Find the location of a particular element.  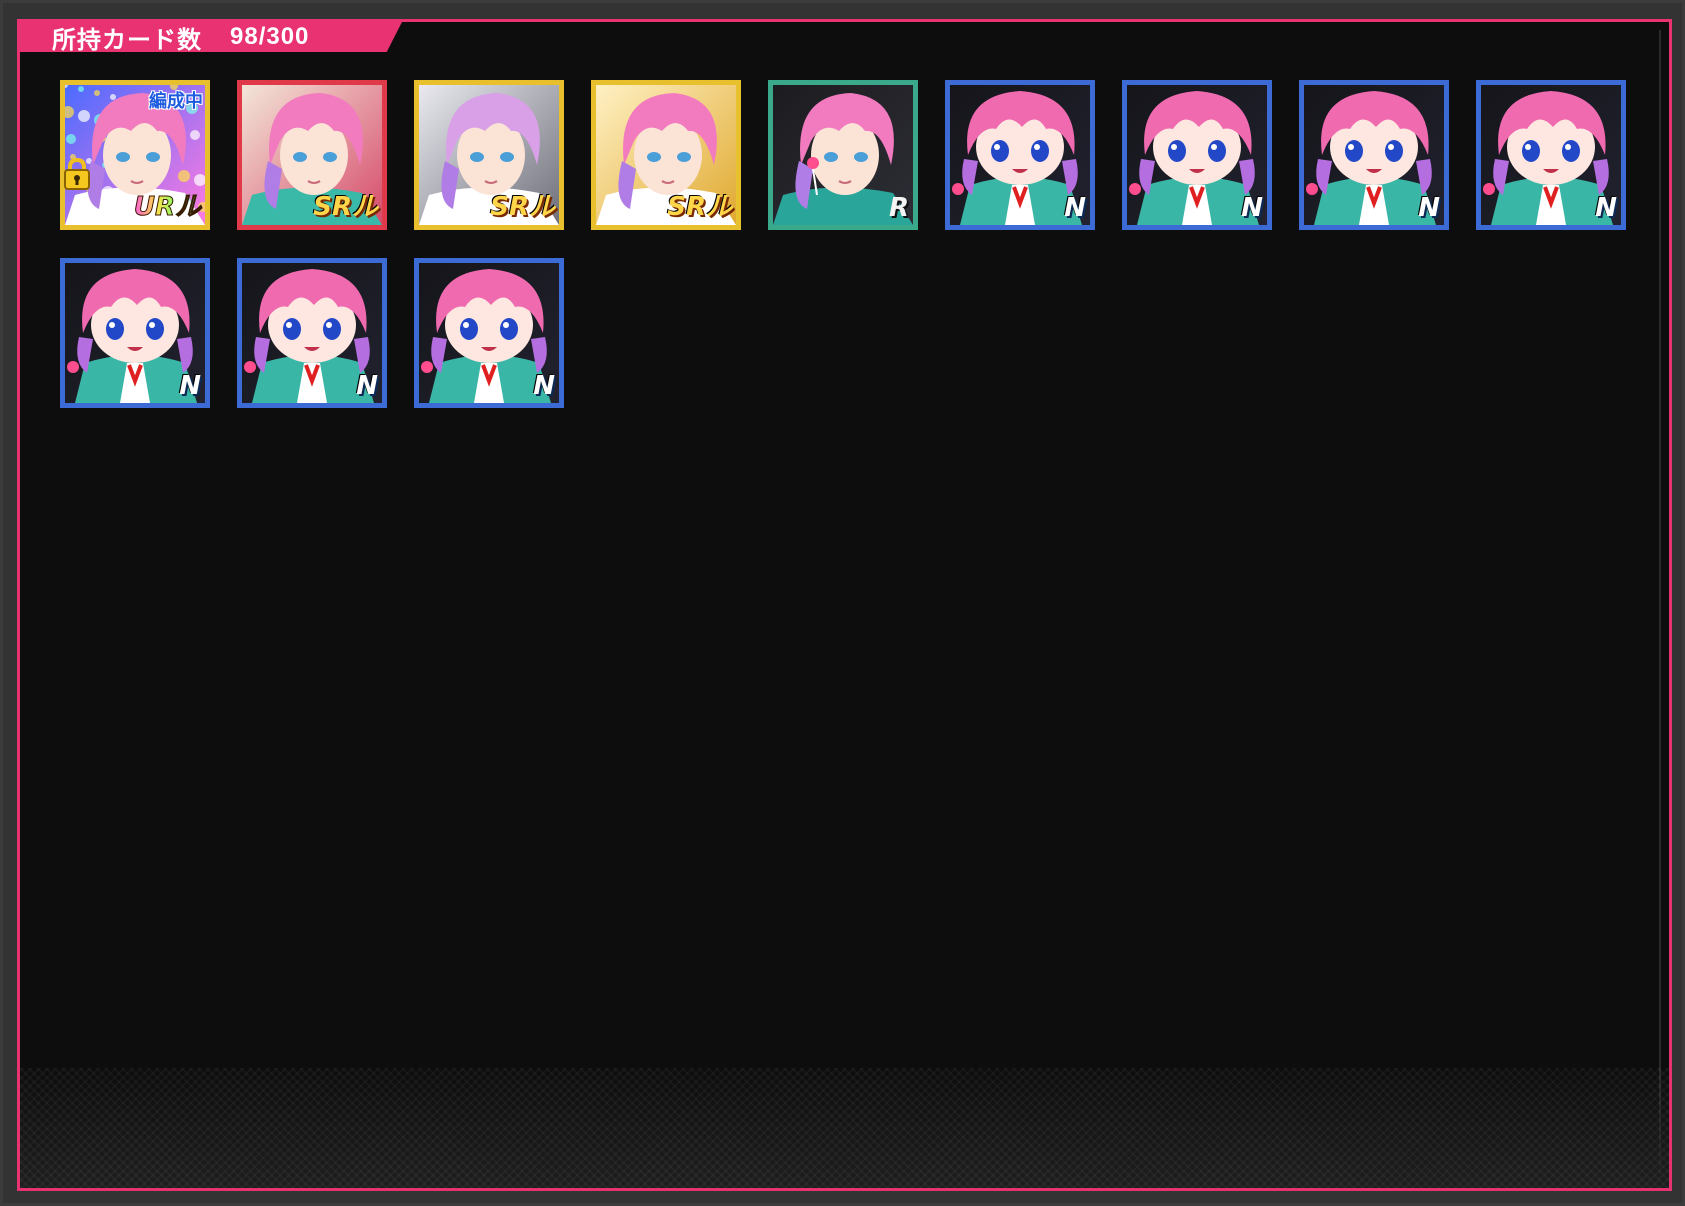

card-count-label: 所持カード数 is located at coordinates (127, 40).